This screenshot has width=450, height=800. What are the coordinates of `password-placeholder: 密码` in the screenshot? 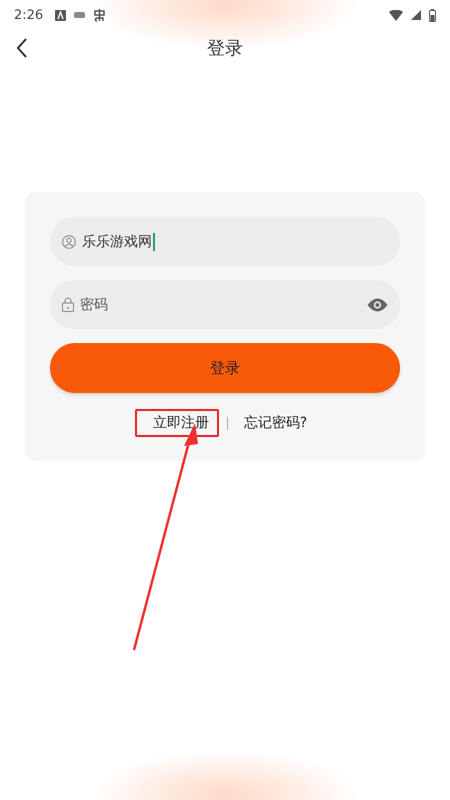 It's located at (94, 305).